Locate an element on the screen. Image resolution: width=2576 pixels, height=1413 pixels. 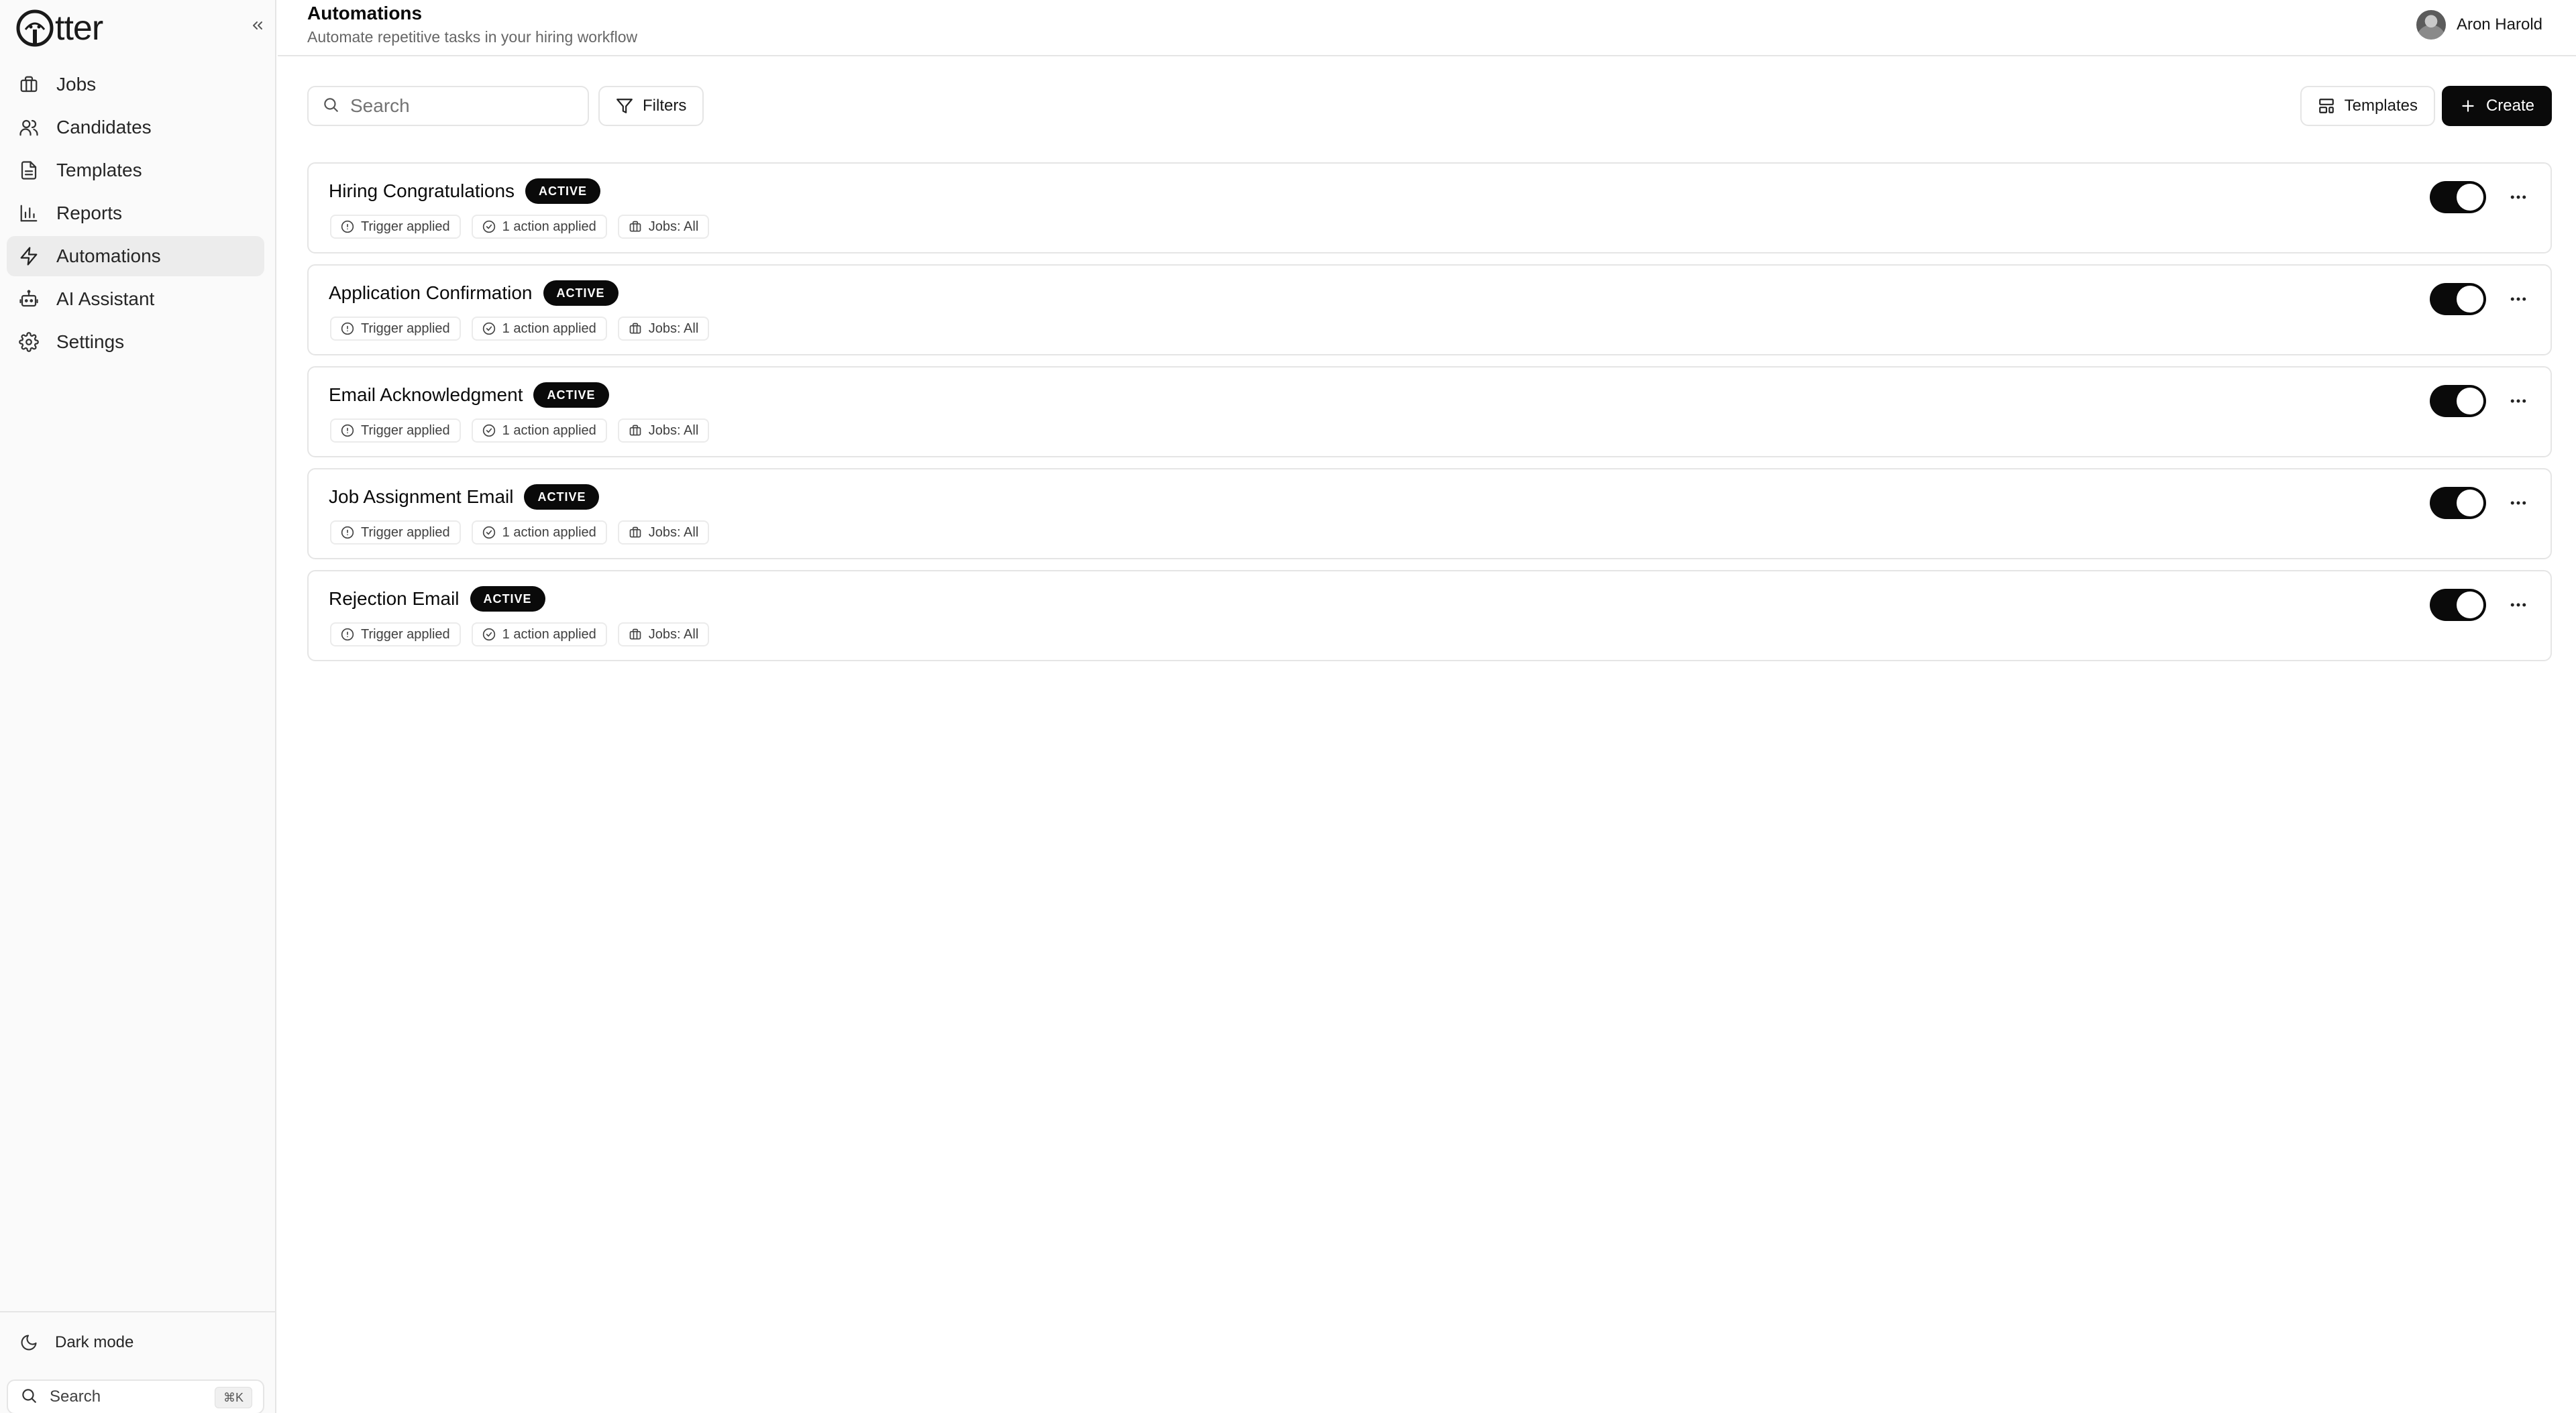
brand-logo: tter is located at coordinates (59, 28).